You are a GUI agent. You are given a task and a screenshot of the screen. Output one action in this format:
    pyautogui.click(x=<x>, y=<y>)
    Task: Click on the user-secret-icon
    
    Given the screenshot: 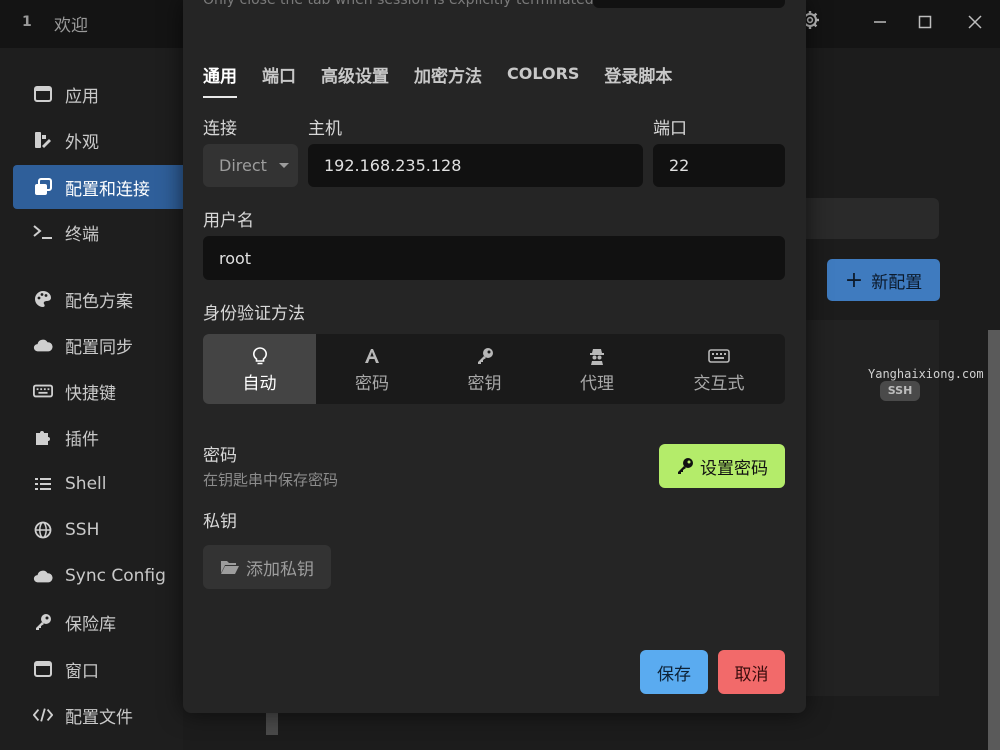 What is the action you would take?
    pyautogui.click(x=597, y=356)
    